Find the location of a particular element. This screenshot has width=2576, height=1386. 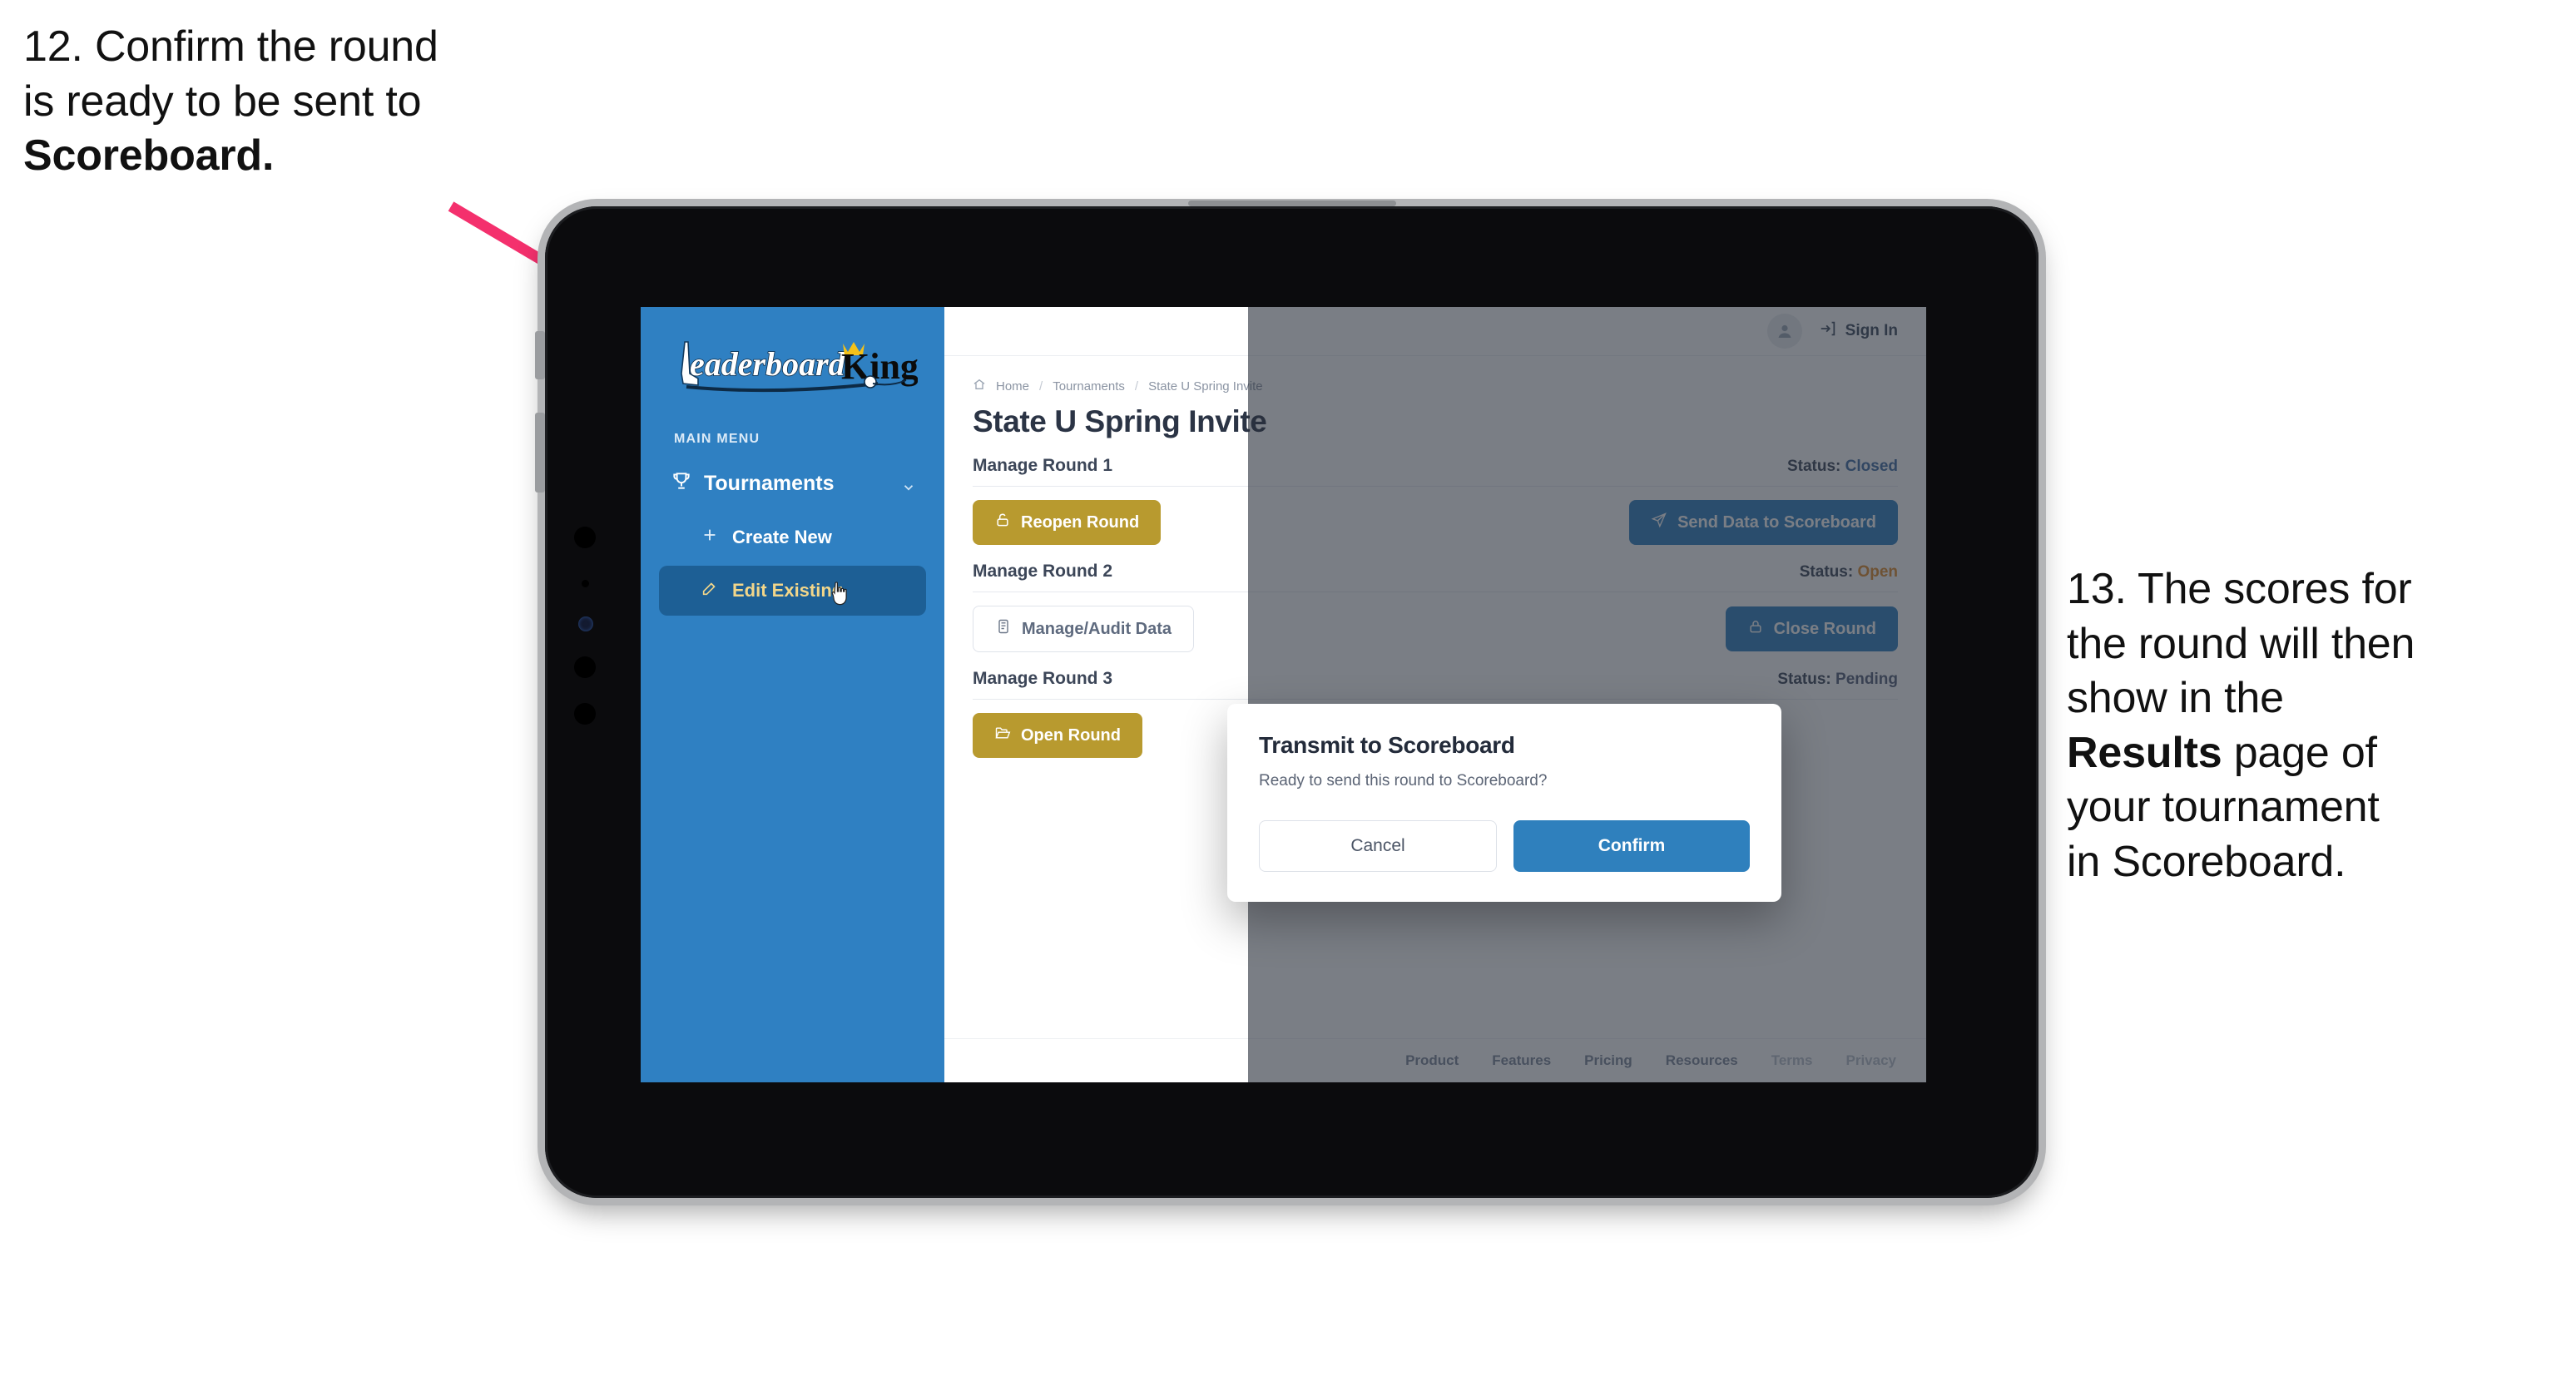

pencil-square-icon is located at coordinates (710, 591).